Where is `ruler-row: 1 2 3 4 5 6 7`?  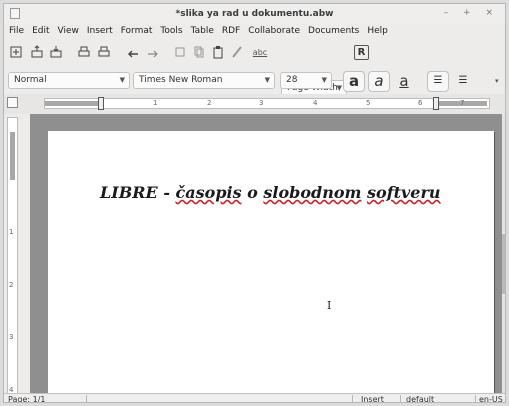 ruler-row: 1 2 3 4 5 6 7 is located at coordinates (254, 104).